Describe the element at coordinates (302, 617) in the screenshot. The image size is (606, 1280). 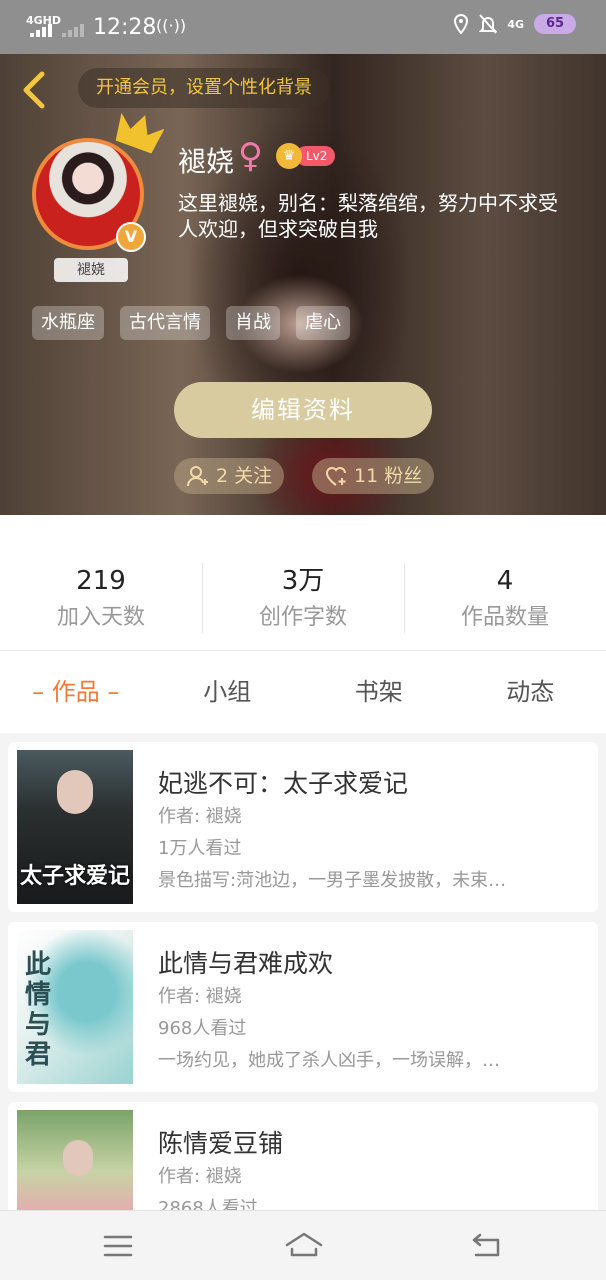
I see `stat-label: 创作字数` at that location.